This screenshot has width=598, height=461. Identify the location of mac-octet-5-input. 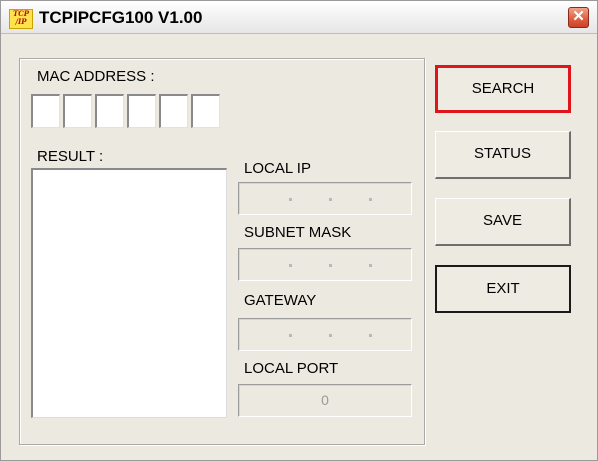
(173, 111).